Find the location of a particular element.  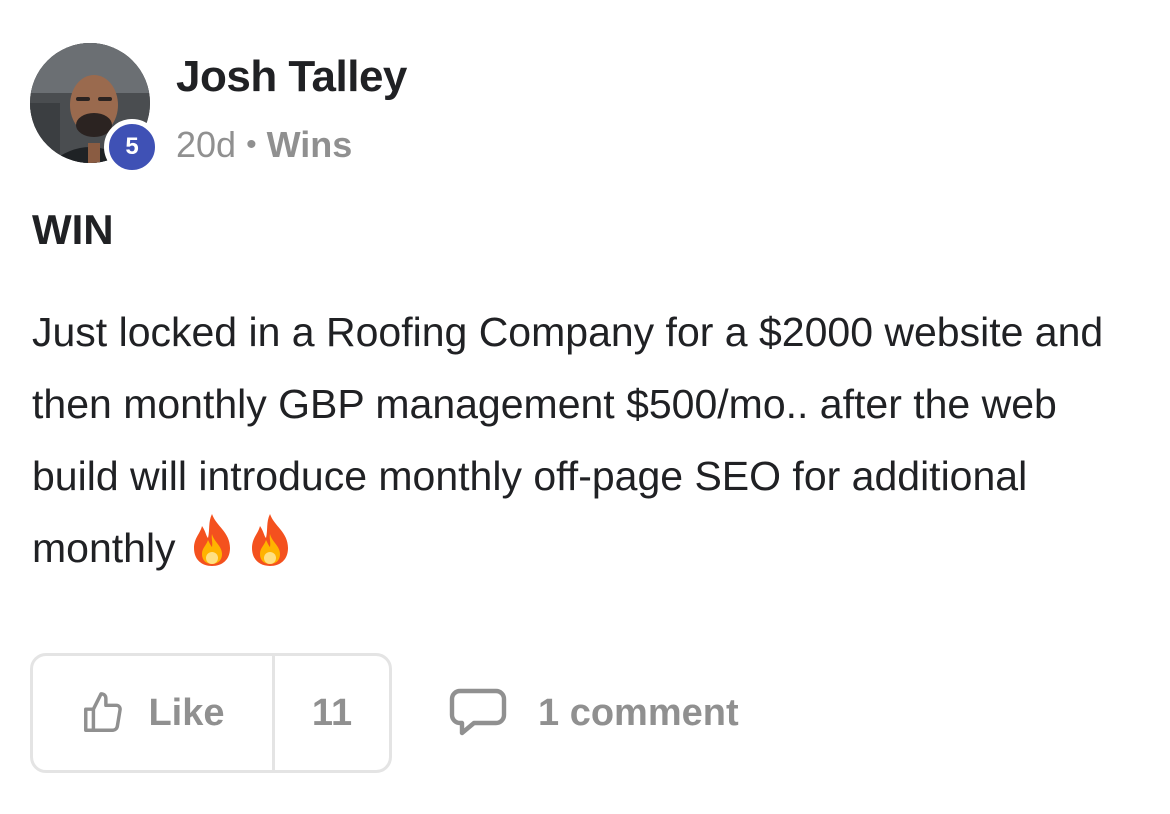

author-name: Josh Talley is located at coordinates (291, 77).